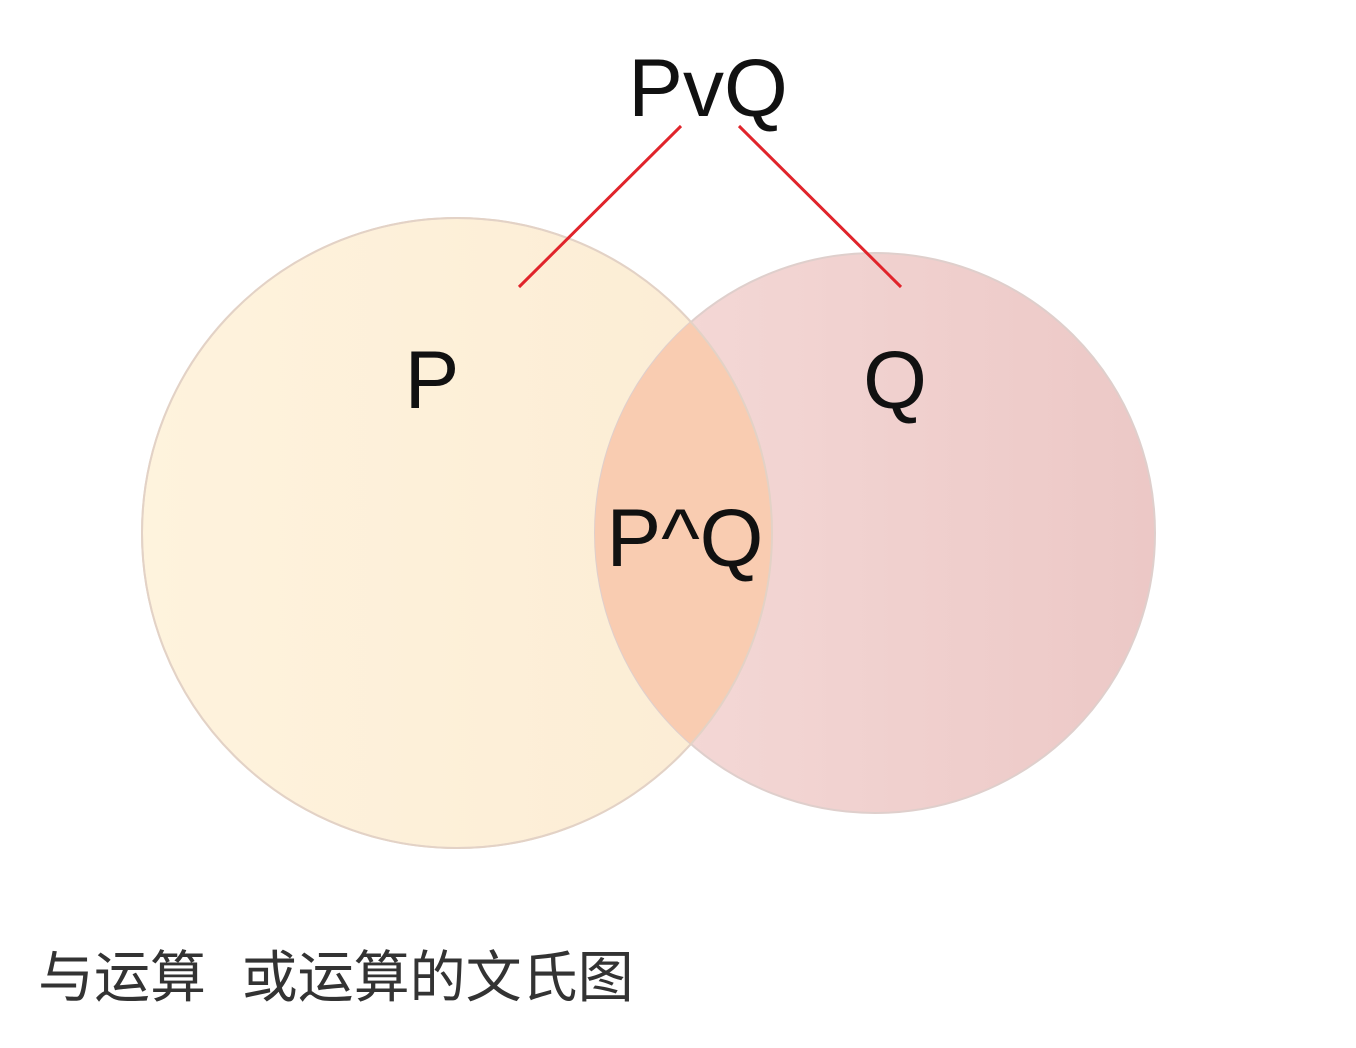 Image resolution: width=1356 pixels, height=1048 pixels. Describe the element at coordinates (685, 538) in the screenshot. I see `intersection-label: P^Q` at that location.